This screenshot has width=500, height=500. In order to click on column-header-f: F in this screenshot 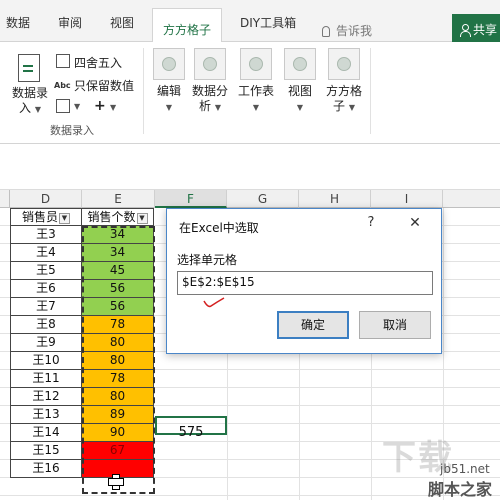, I will do `click(191, 199)`.